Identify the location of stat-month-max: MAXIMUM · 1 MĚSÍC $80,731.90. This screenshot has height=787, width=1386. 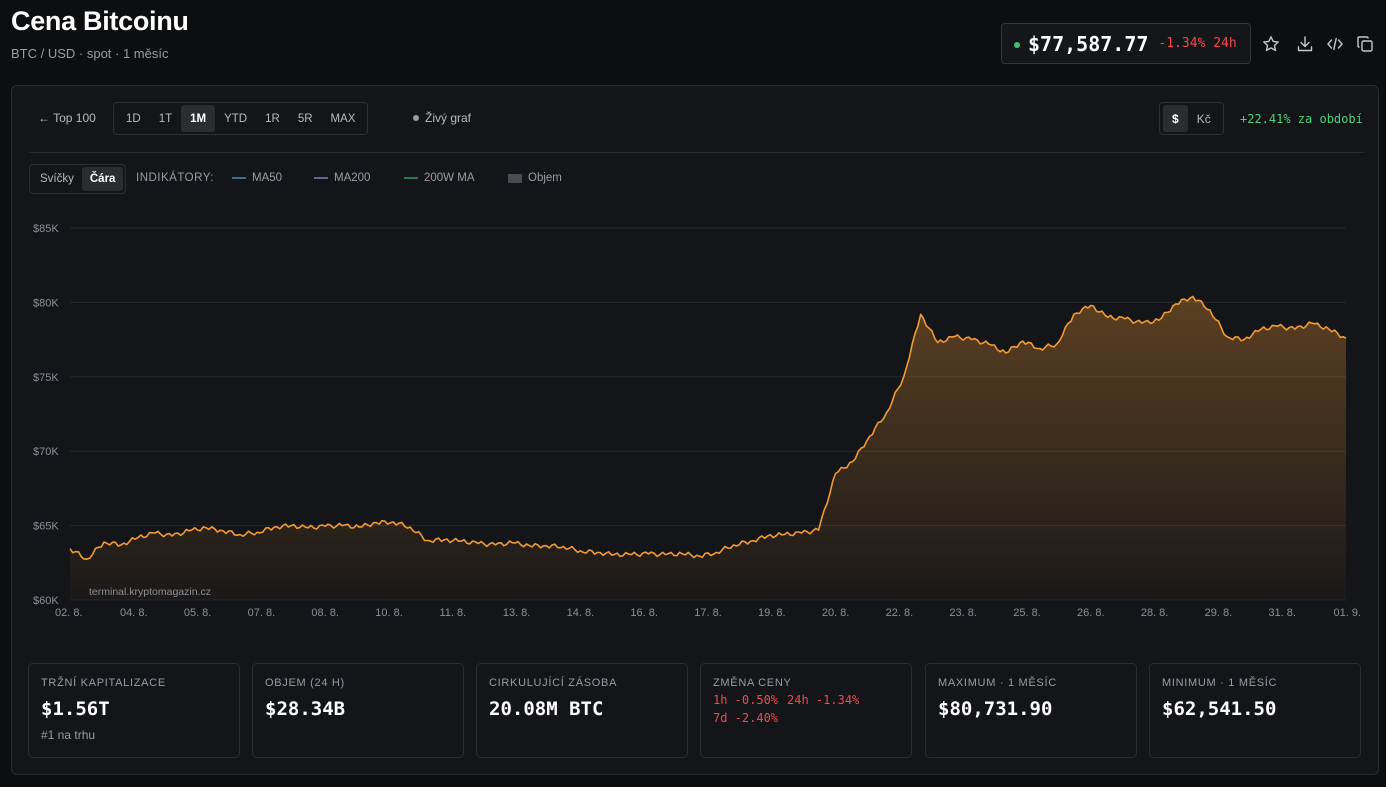
(1031, 710).